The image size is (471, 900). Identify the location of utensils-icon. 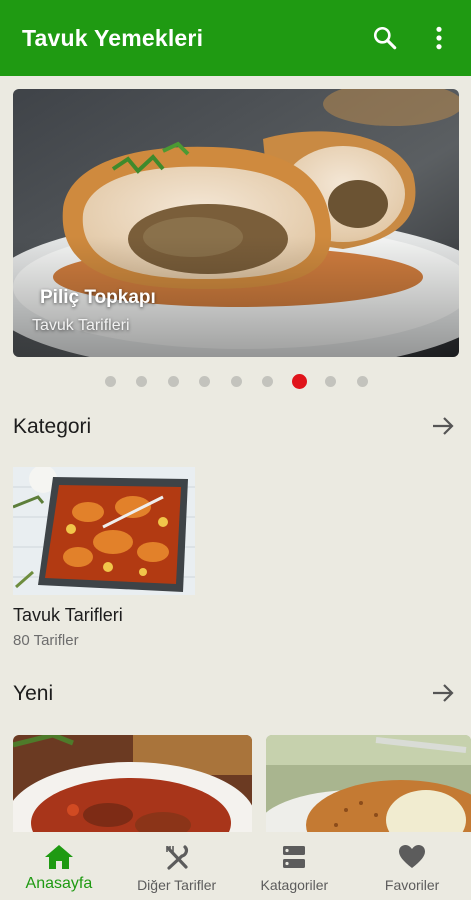
(177, 857).